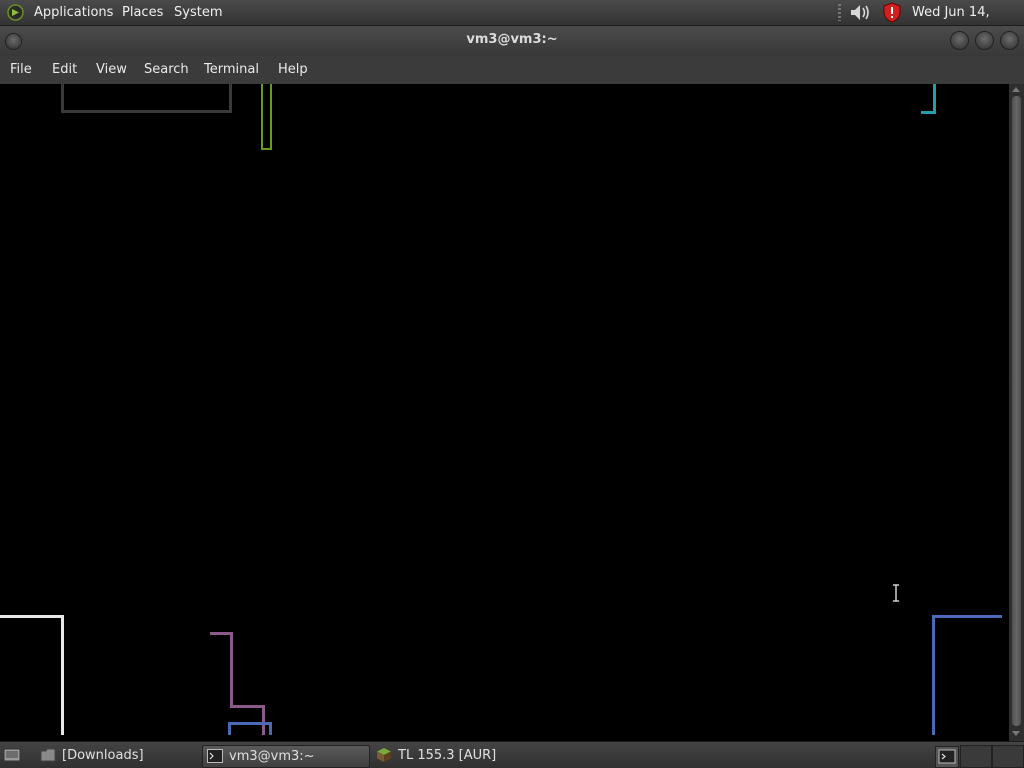 The image size is (1024, 768). Describe the element at coordinates (947, 757) in the screenshot. I see `terminal-launcher-icon` at that location.